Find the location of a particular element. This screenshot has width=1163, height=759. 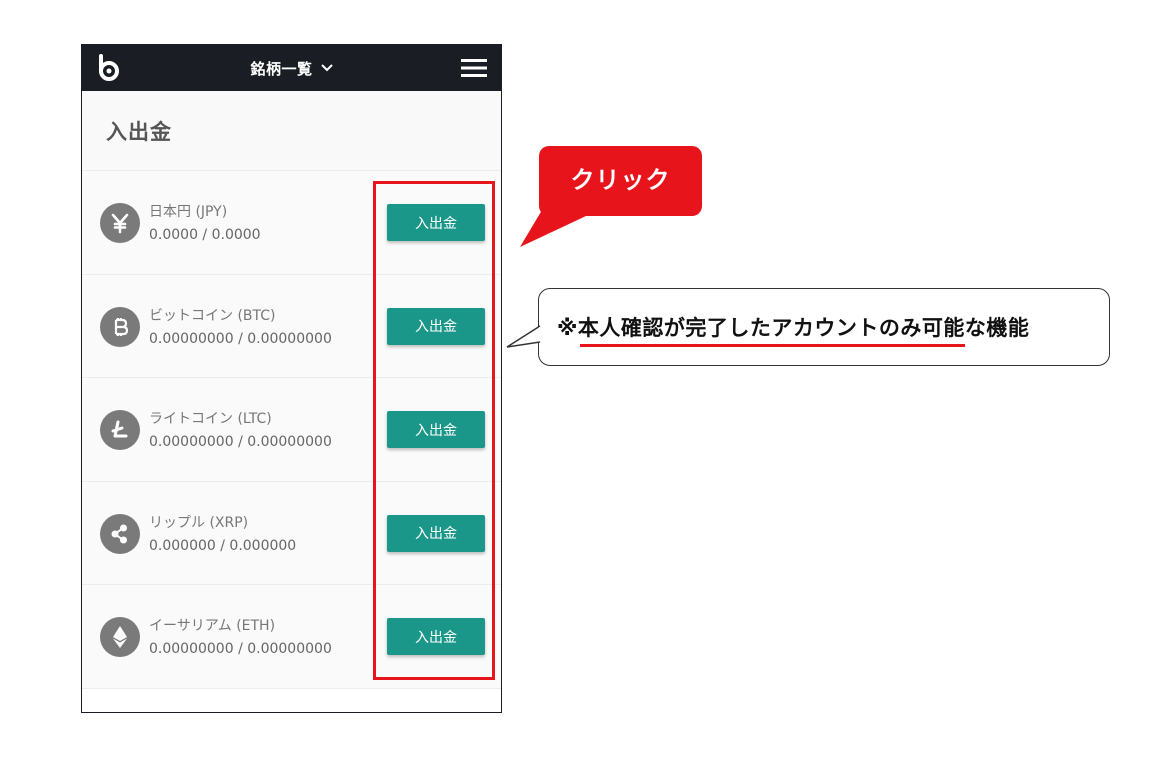

click-callout: クリック is located at coordinates (620, 181).